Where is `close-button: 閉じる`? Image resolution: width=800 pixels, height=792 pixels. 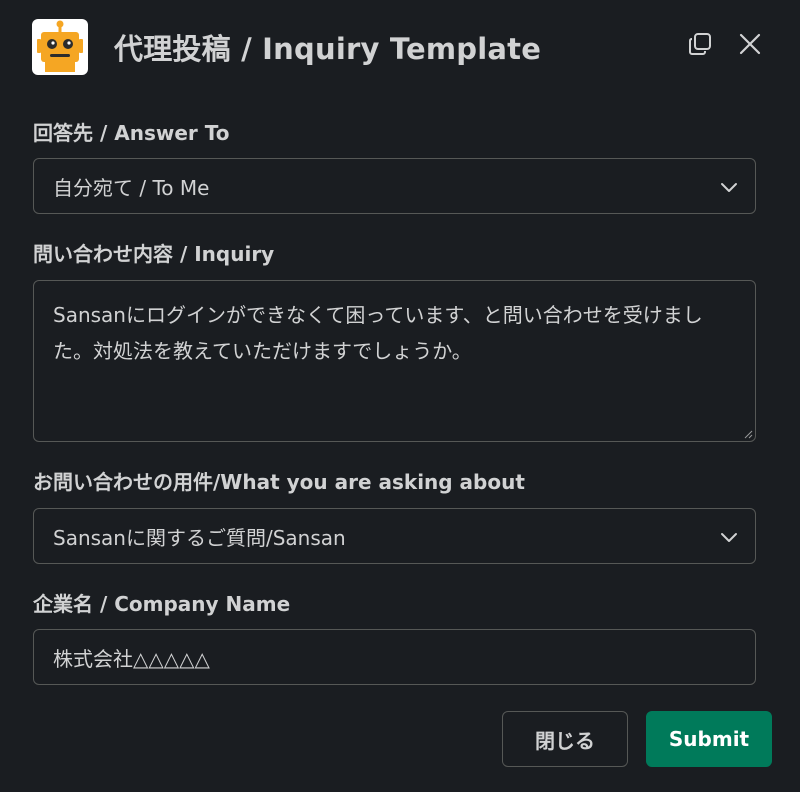 close-button: 閉じる is located at coordinates (565, 739).